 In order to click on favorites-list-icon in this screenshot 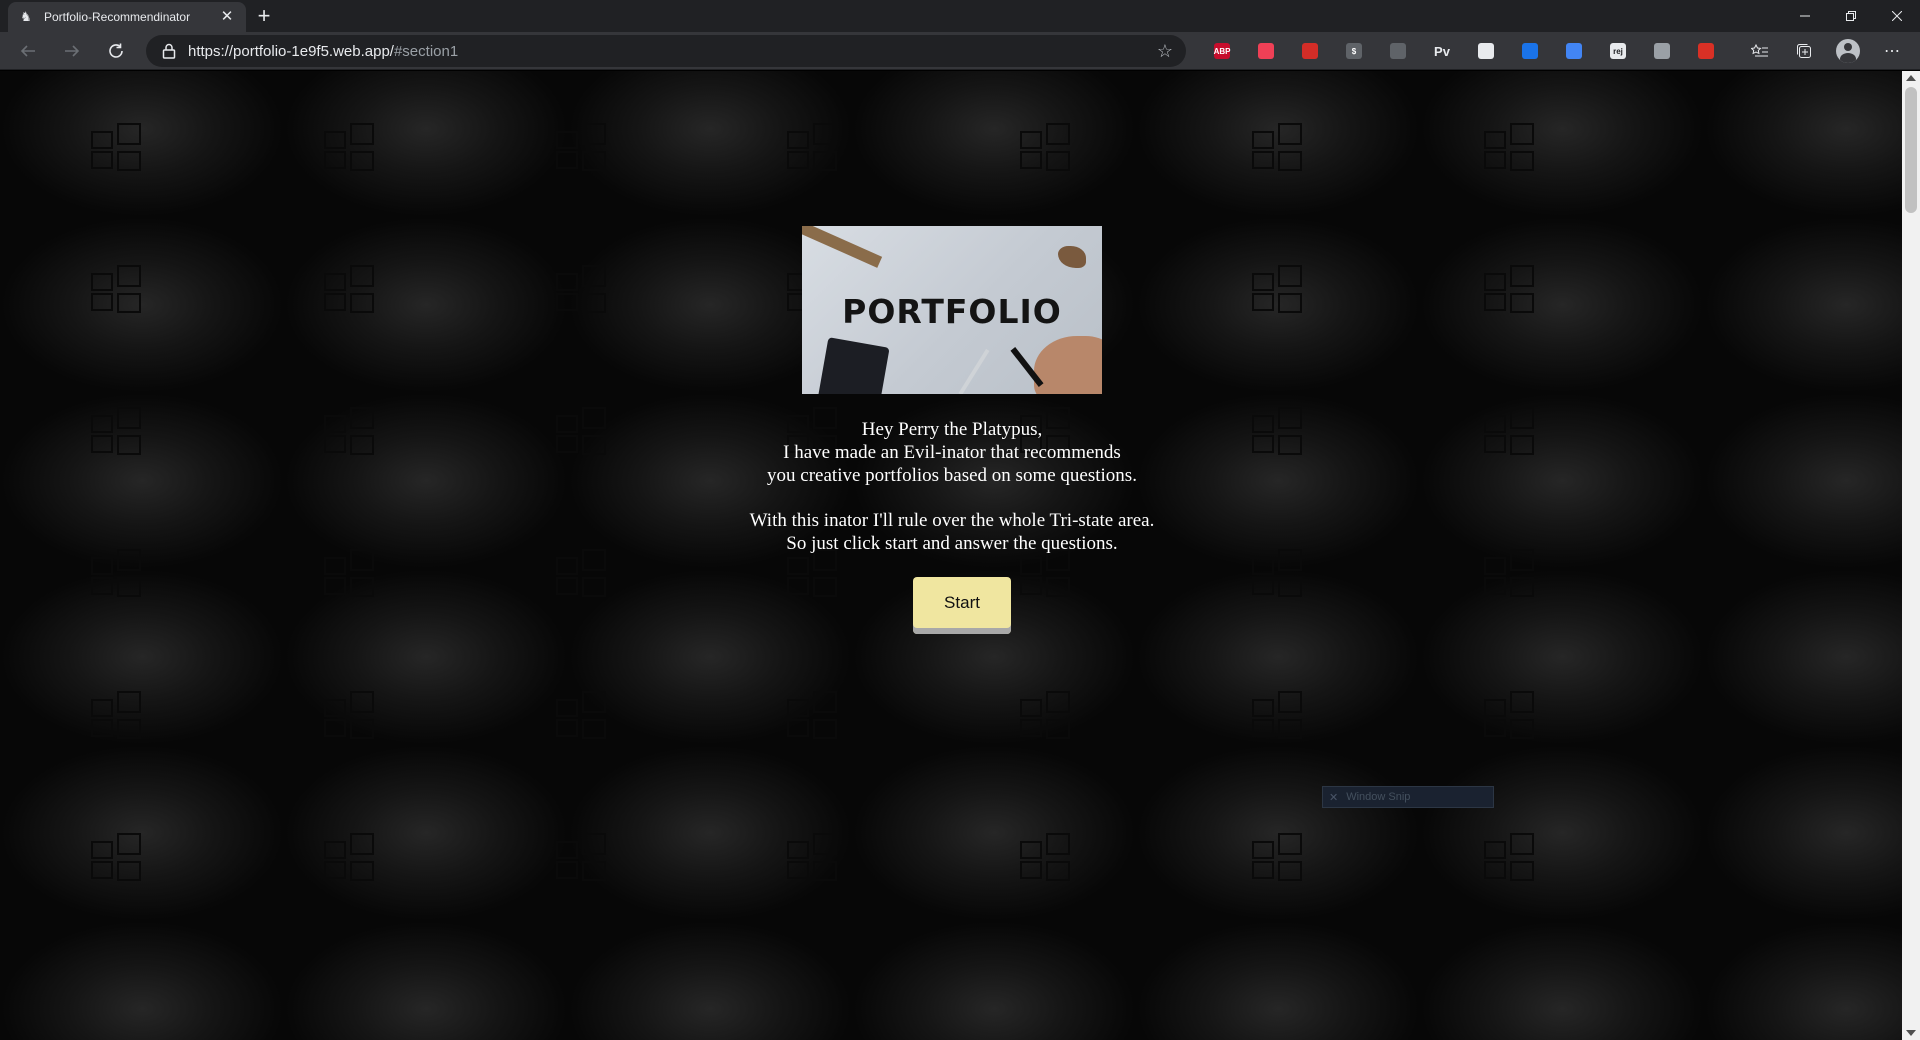, I will do `click(1760, 51)`.